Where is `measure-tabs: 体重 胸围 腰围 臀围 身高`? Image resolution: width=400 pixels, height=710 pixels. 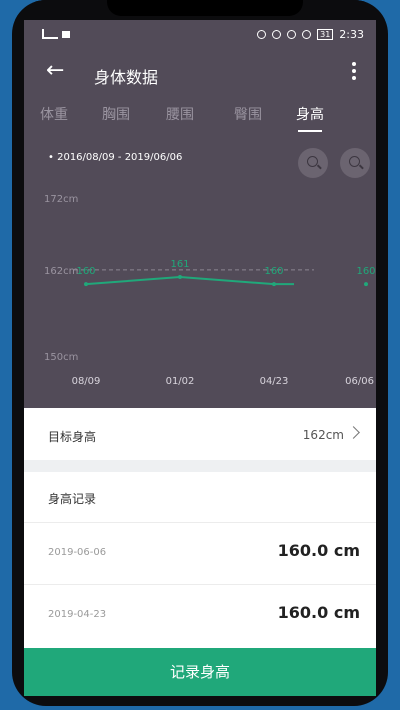 measure-tabs: 体重 胸围 腰围 臀围 身高 is located at coordinates (200, 120).